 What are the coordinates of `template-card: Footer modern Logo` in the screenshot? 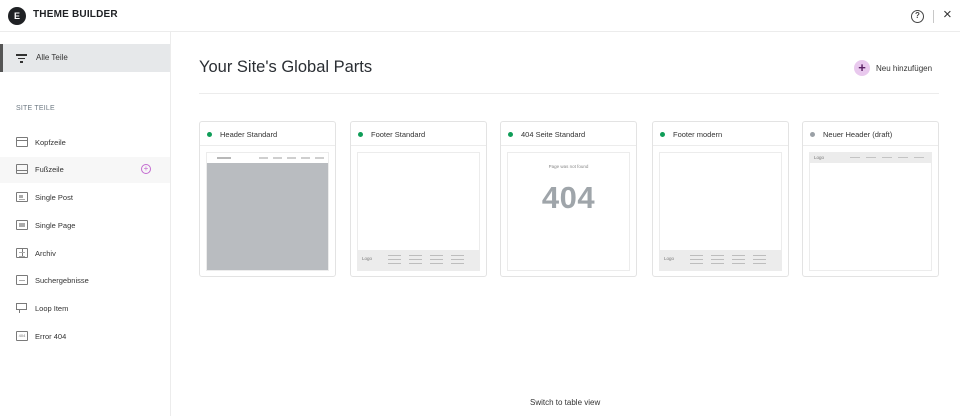 It's located at (720, 199).